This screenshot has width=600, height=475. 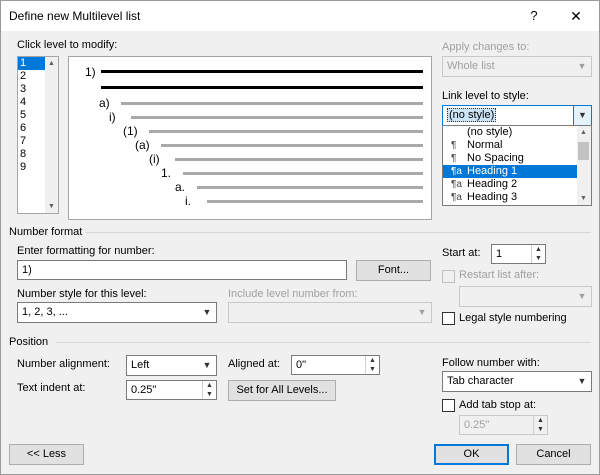 I want to click on level-item: 3, so click(x=31, y=89).